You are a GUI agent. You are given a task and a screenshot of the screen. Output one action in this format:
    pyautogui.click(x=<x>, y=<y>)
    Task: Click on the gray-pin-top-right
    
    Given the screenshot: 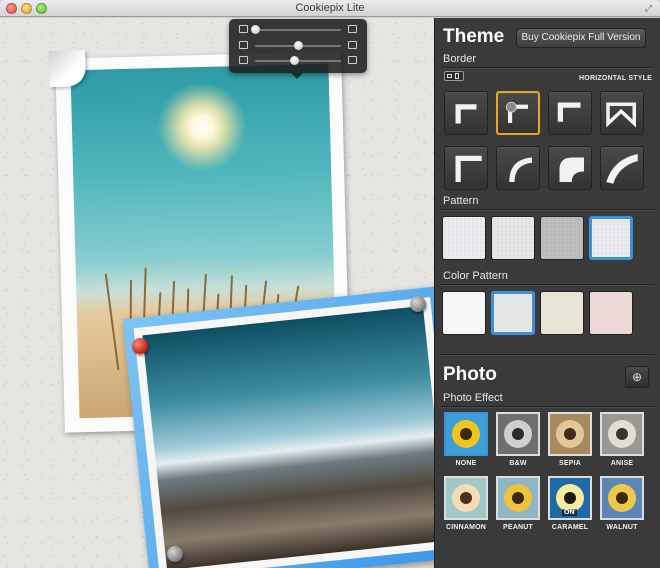 What is the action you would take?
    pyautogui.click(x=418, y=304)
    